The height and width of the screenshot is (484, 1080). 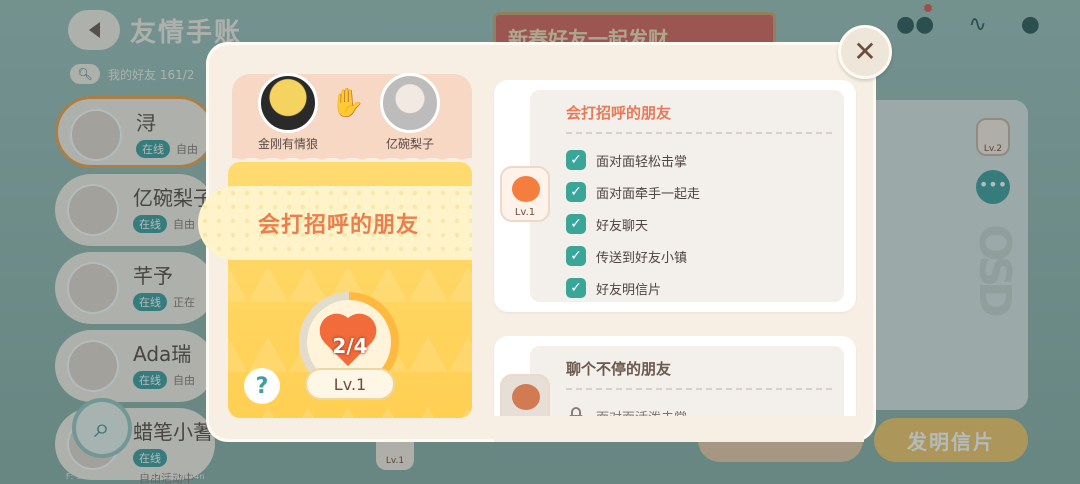 What do you see at coordinates (288, 144) in the screenshot?
I see `my-name: 金刚有情狼` at bounding box center [288, 144].